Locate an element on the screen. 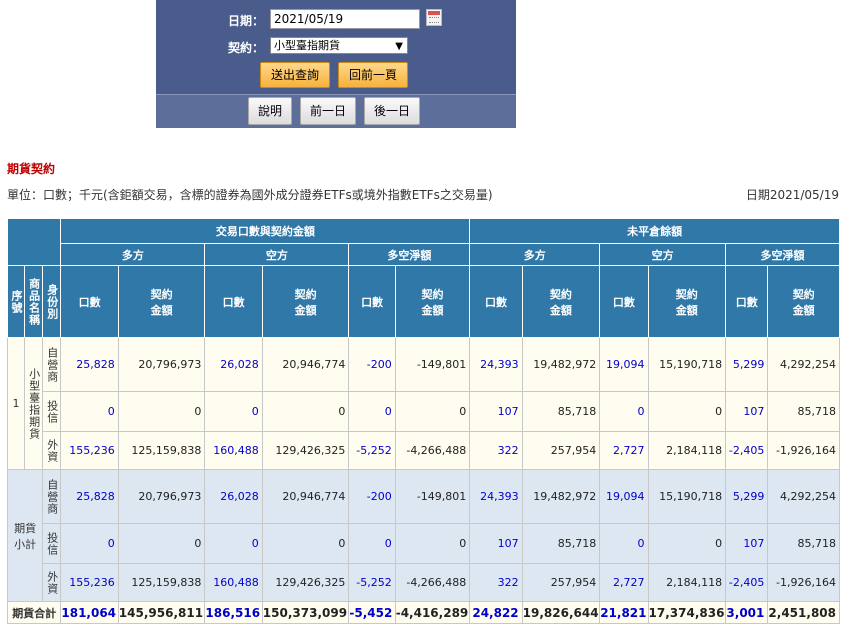  value-cell: -1,926,164 is located at coordinates (803, 582).